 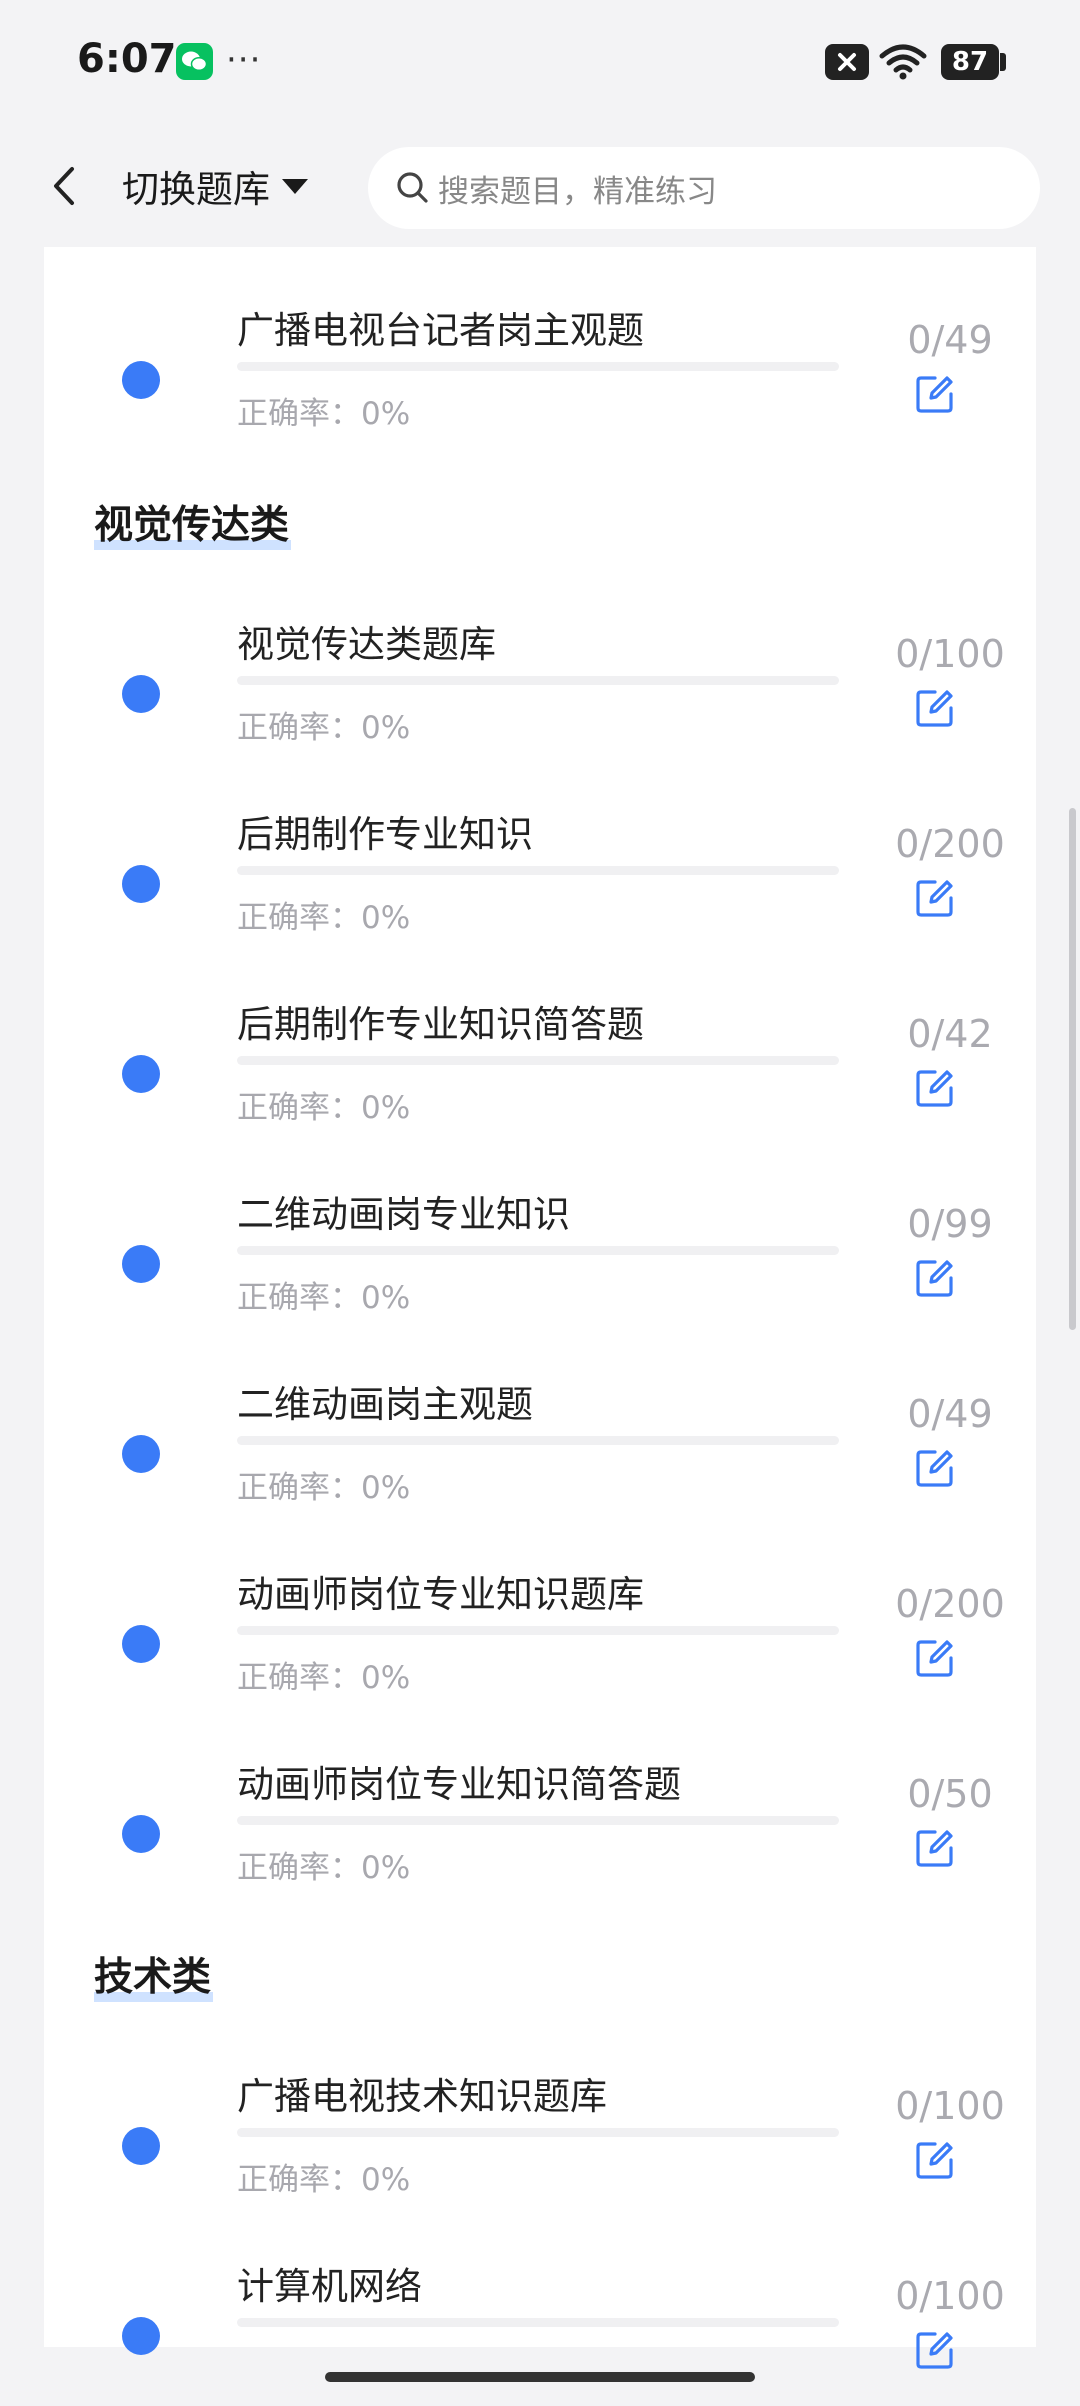 What do you see at coordinates (295, 186) in the screenshot?
I see `caret-down-icon` at bounding box center [295, 186].